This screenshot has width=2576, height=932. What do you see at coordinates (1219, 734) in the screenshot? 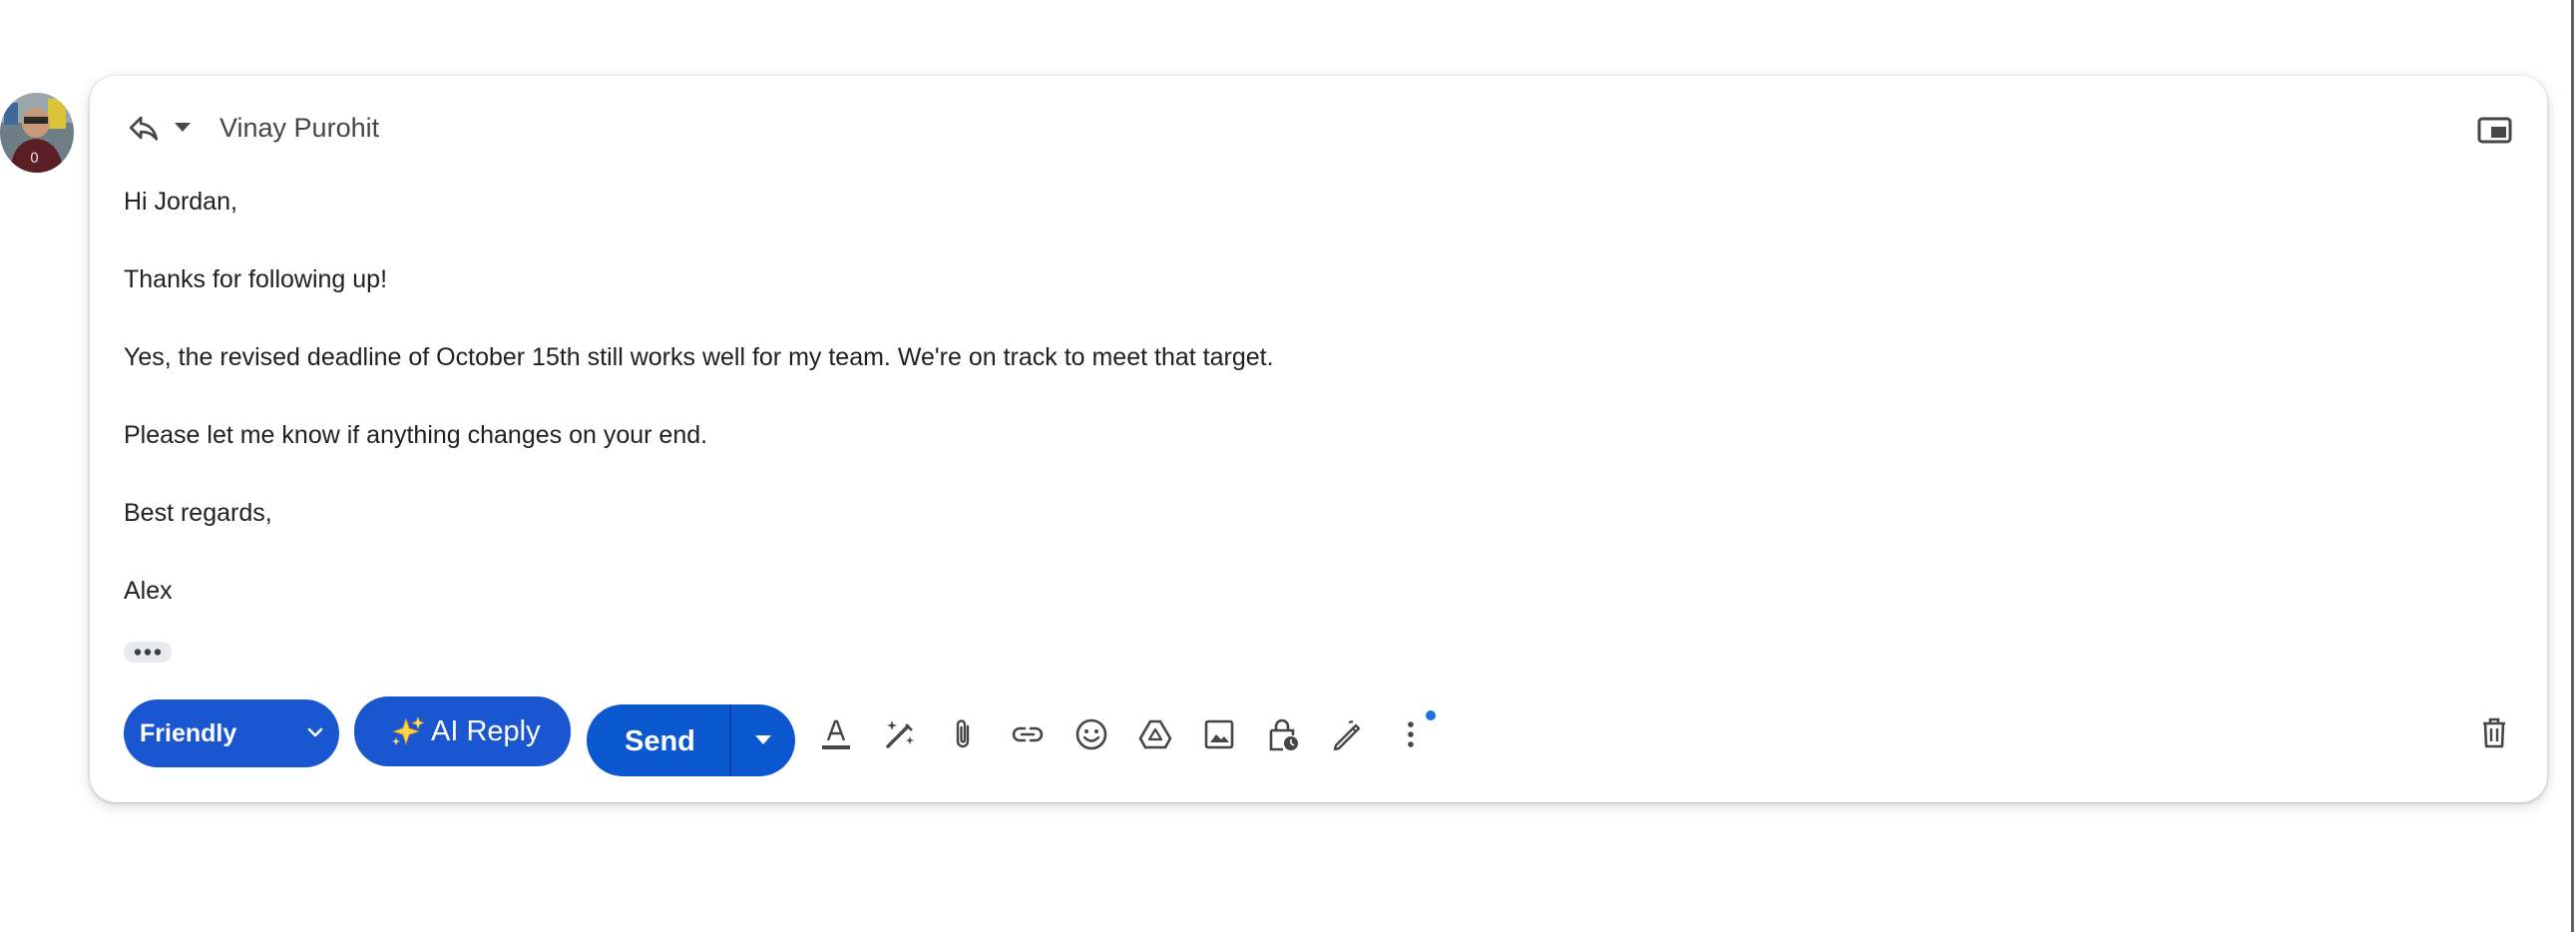
I see `insert-photo-icon` at bounding box center [1219, 734].